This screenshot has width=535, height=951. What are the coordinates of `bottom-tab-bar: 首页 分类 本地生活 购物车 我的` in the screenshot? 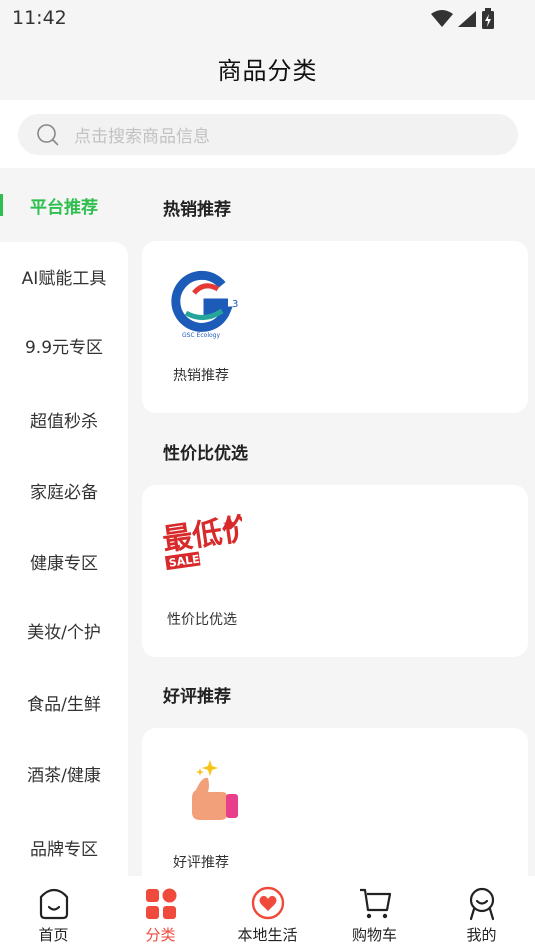 It's located at (267, 913).